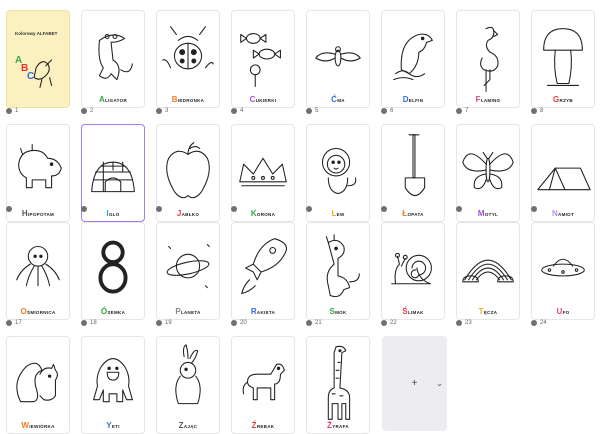 Image resolution: width=600 pixels, height=434 pixels. I want to click on page-thumbnail-snail: ŚLIMAK, so click(413, 271).